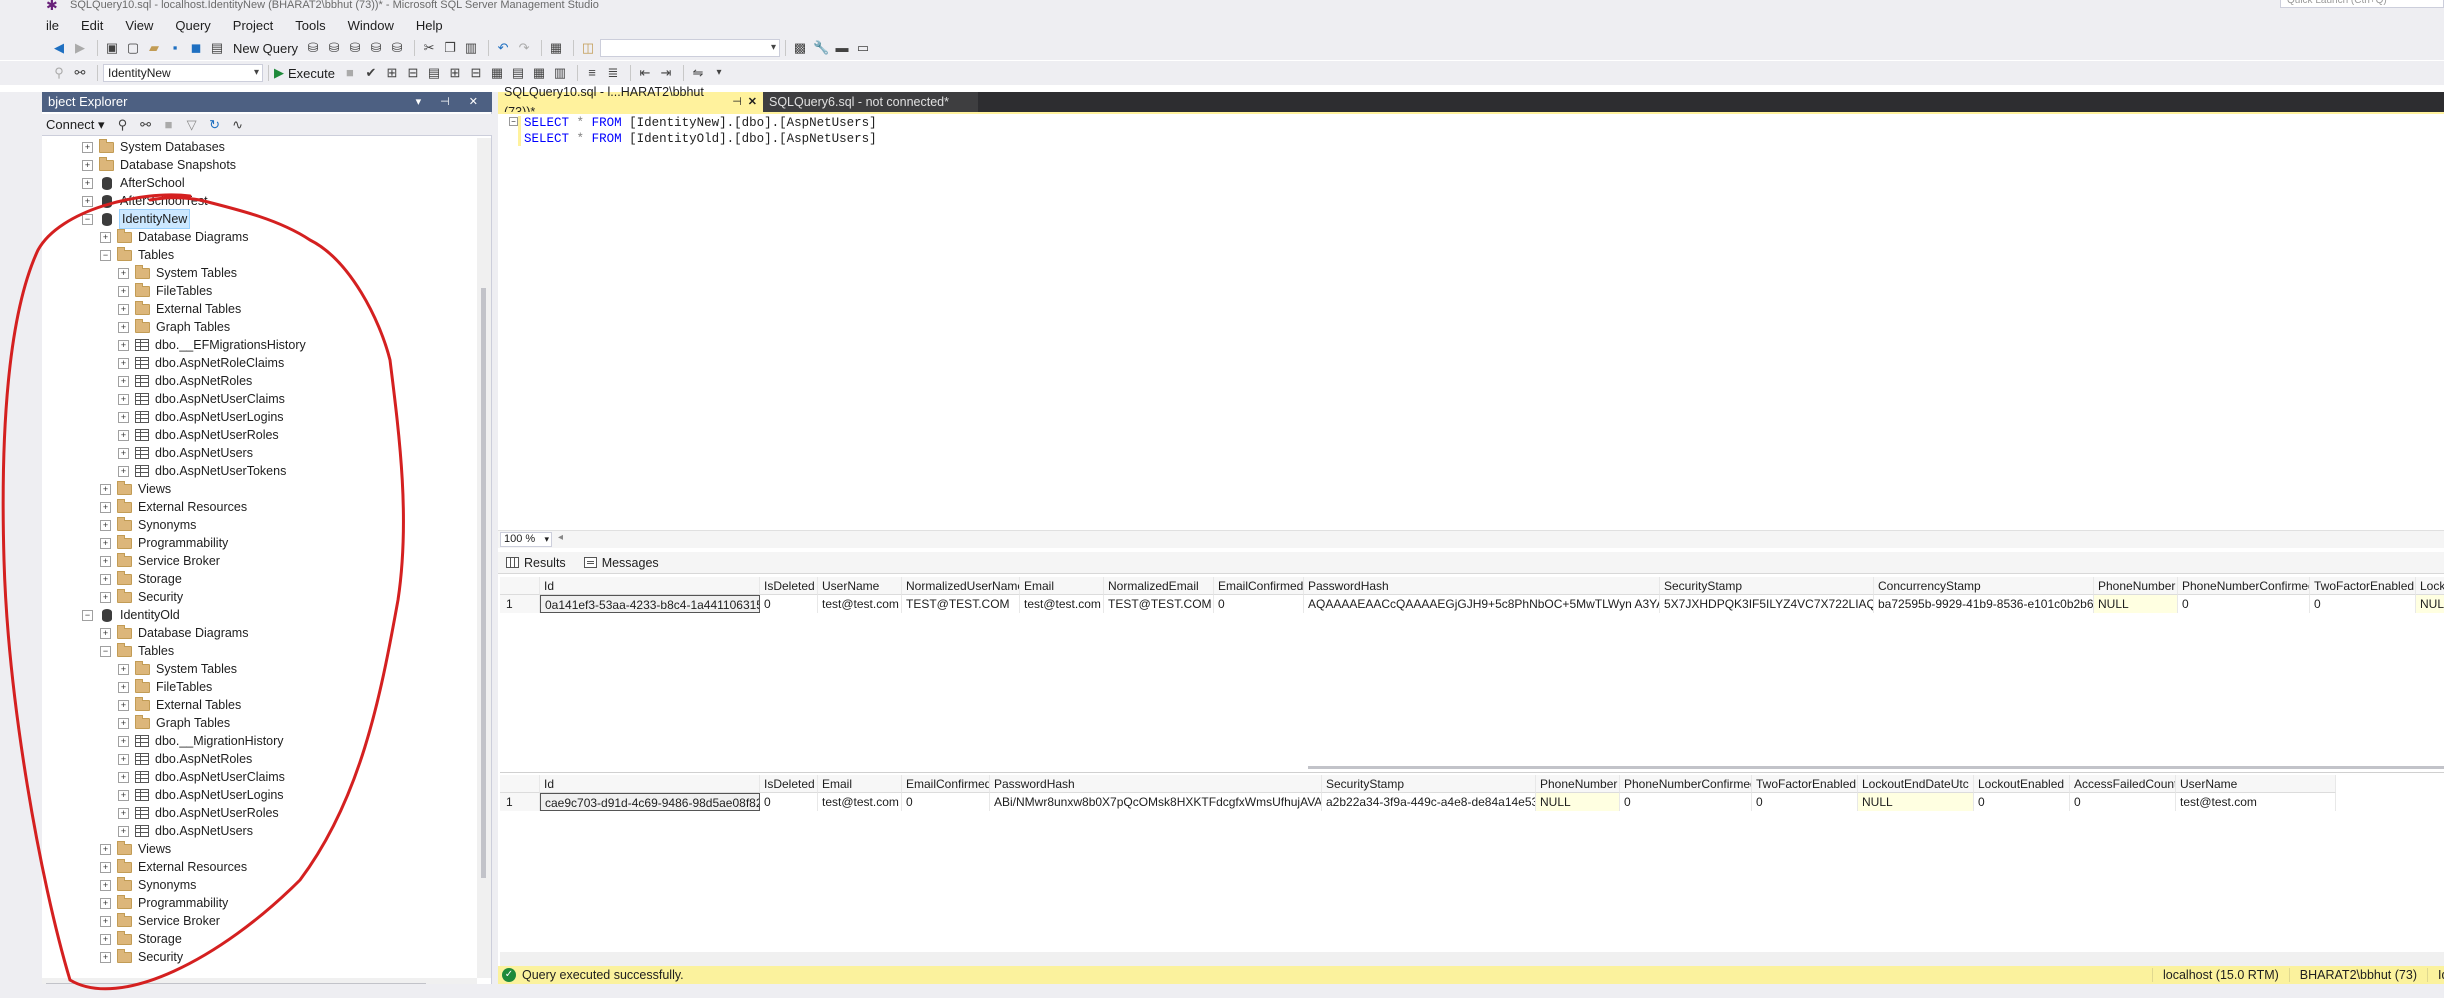 The image size is (2444, 998). Describe the element at coordinates (1578, 802) in the screenshot. I see `grid-cell: NULL` at that location.